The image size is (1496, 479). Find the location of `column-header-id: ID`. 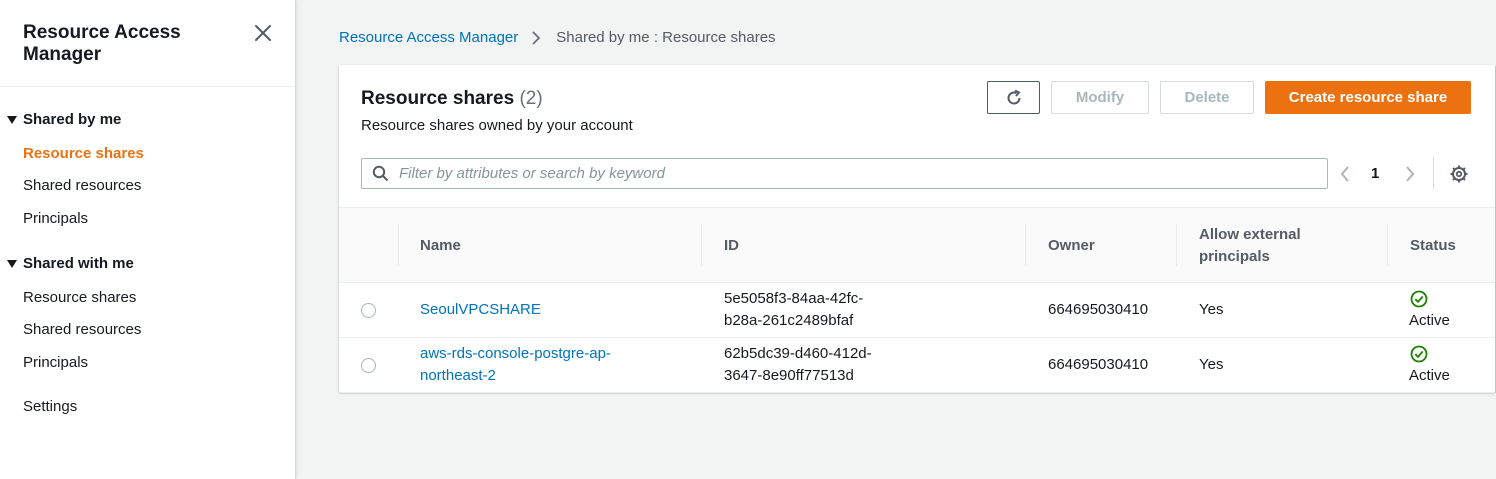

column-header-id: ID is located at coordinates (731, 246).